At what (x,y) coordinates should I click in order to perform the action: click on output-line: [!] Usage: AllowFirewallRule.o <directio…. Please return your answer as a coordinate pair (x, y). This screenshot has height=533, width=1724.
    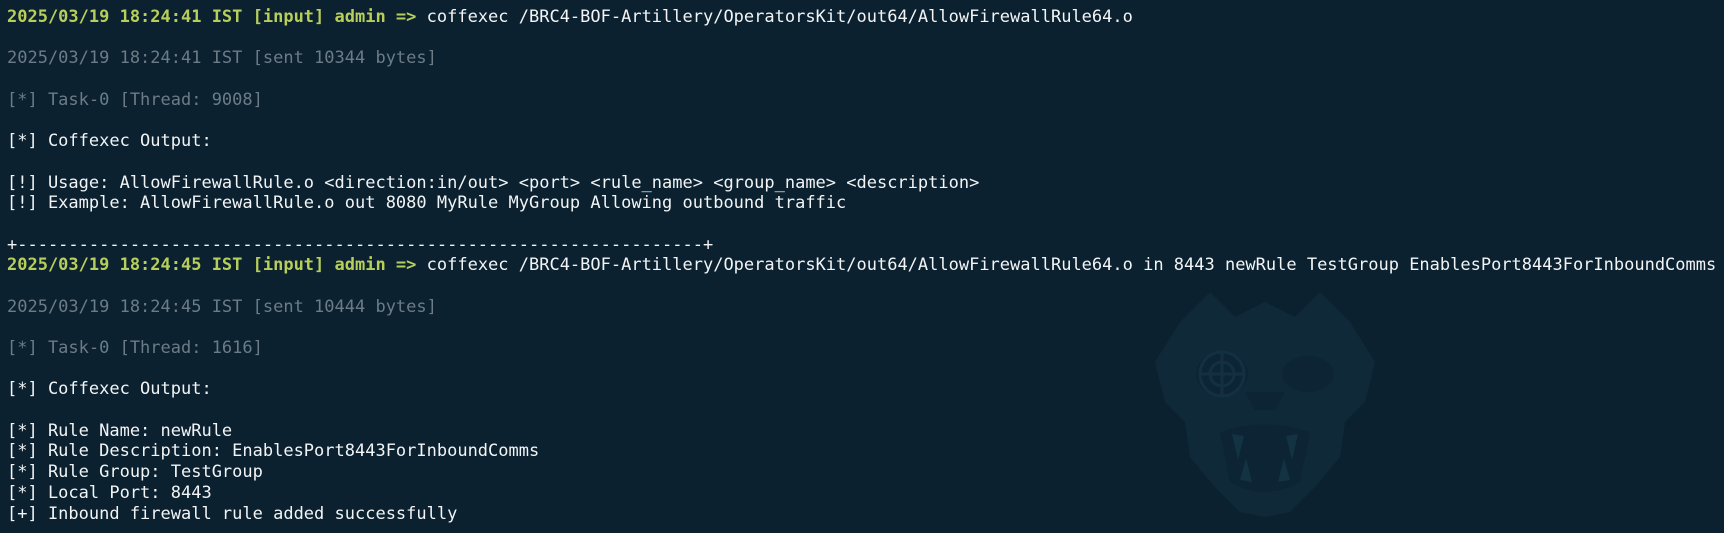
    Looking at the image, I should click on (493, 182).